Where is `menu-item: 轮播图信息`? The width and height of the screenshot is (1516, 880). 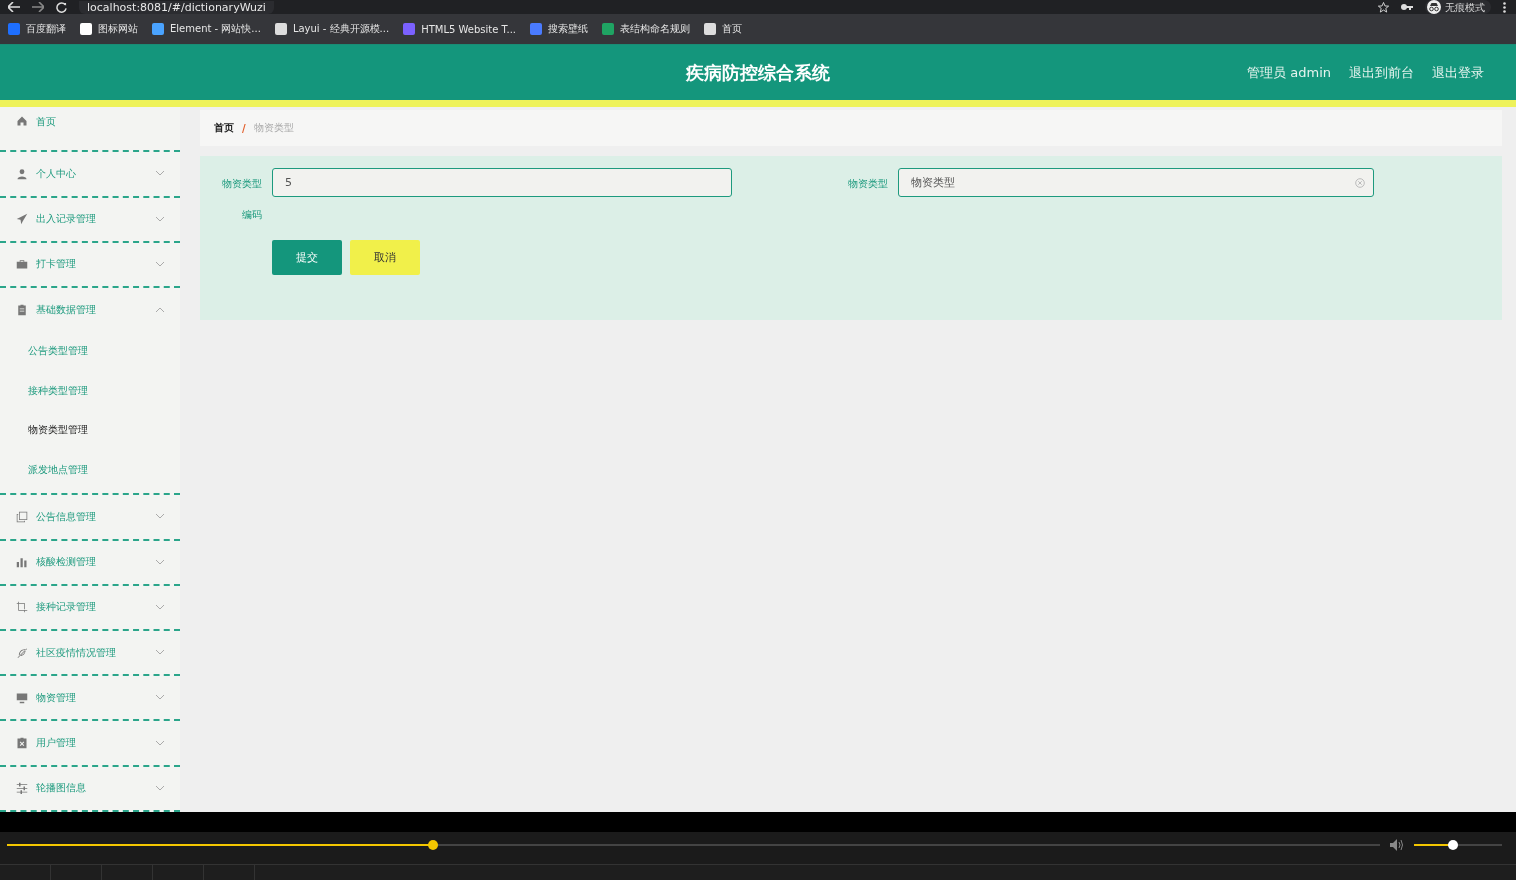
menu-item: 轮播图信息 is located at coordinates (90, 788).